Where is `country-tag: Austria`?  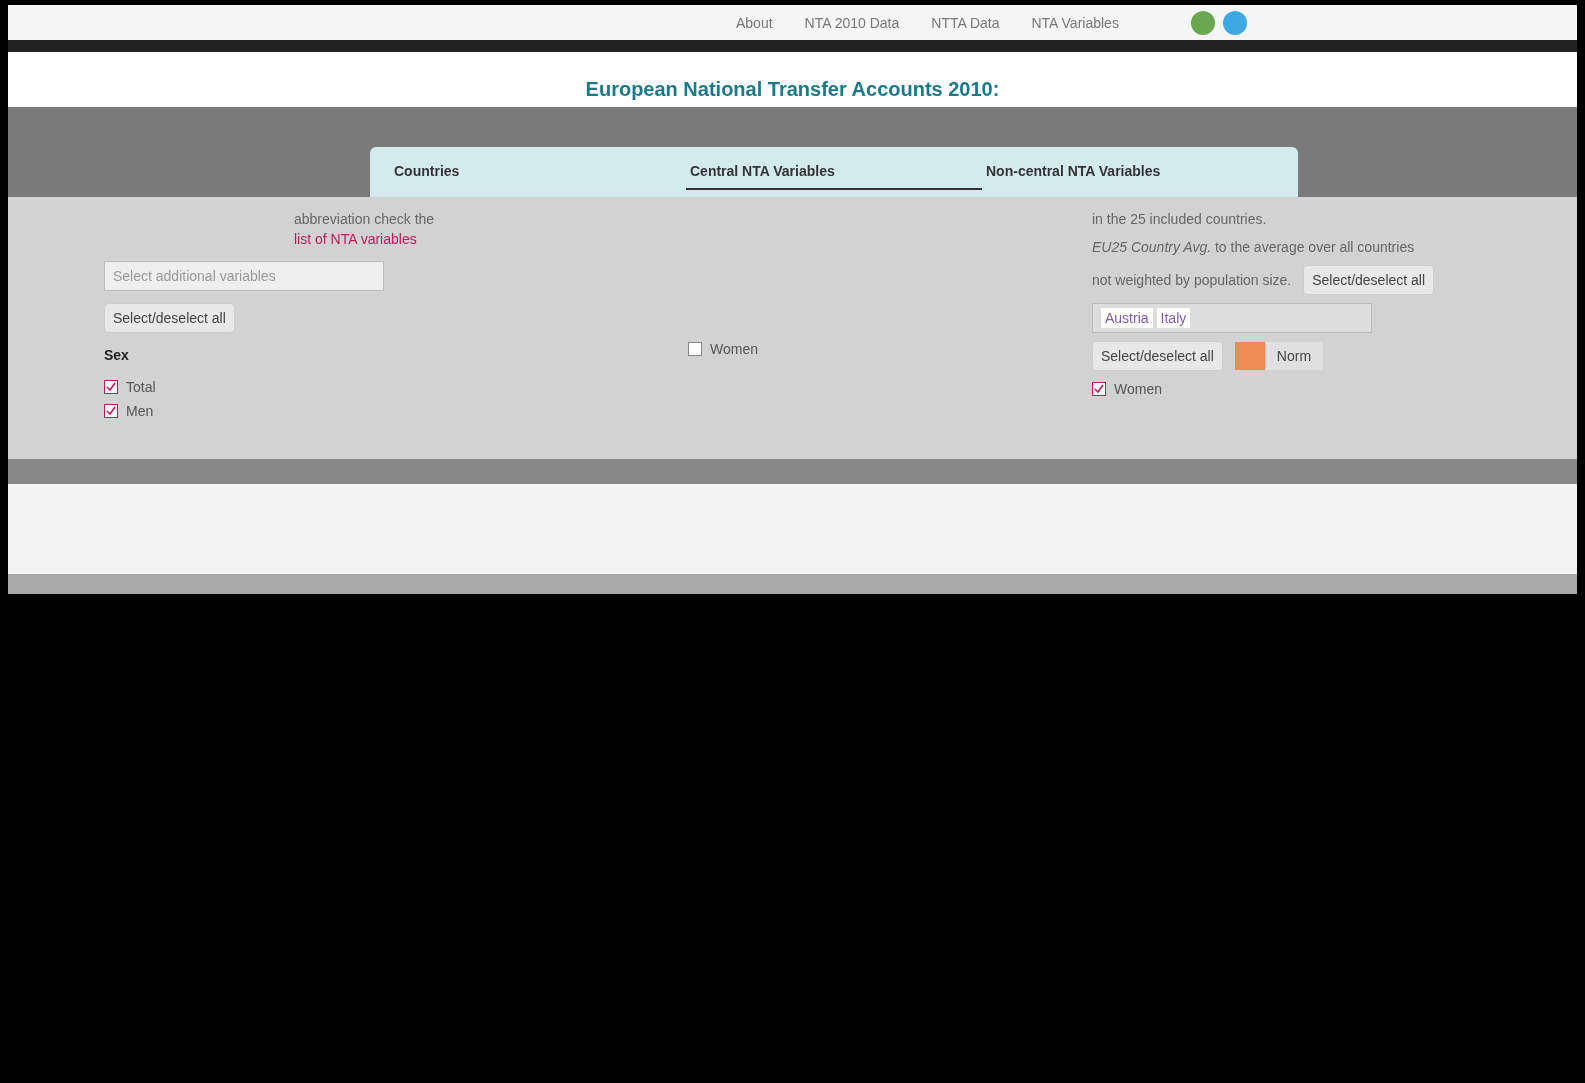 country-tag: Austria is located at coordinates (1127, 318).